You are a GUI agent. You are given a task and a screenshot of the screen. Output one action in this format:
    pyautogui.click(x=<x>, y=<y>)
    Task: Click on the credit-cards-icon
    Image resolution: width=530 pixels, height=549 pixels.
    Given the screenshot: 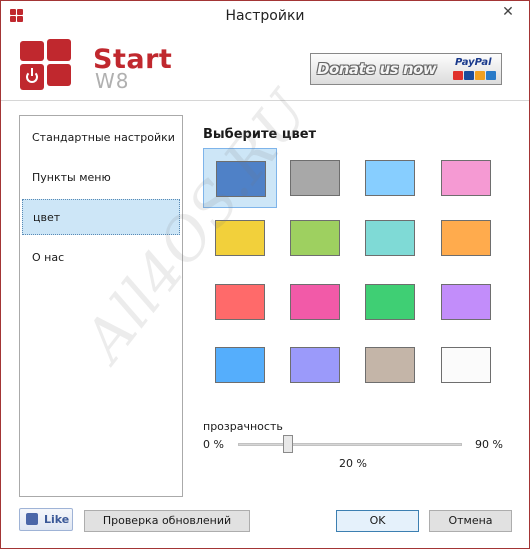 What is the action you would take?
    pyautogui.click(x=476, y=76)
    